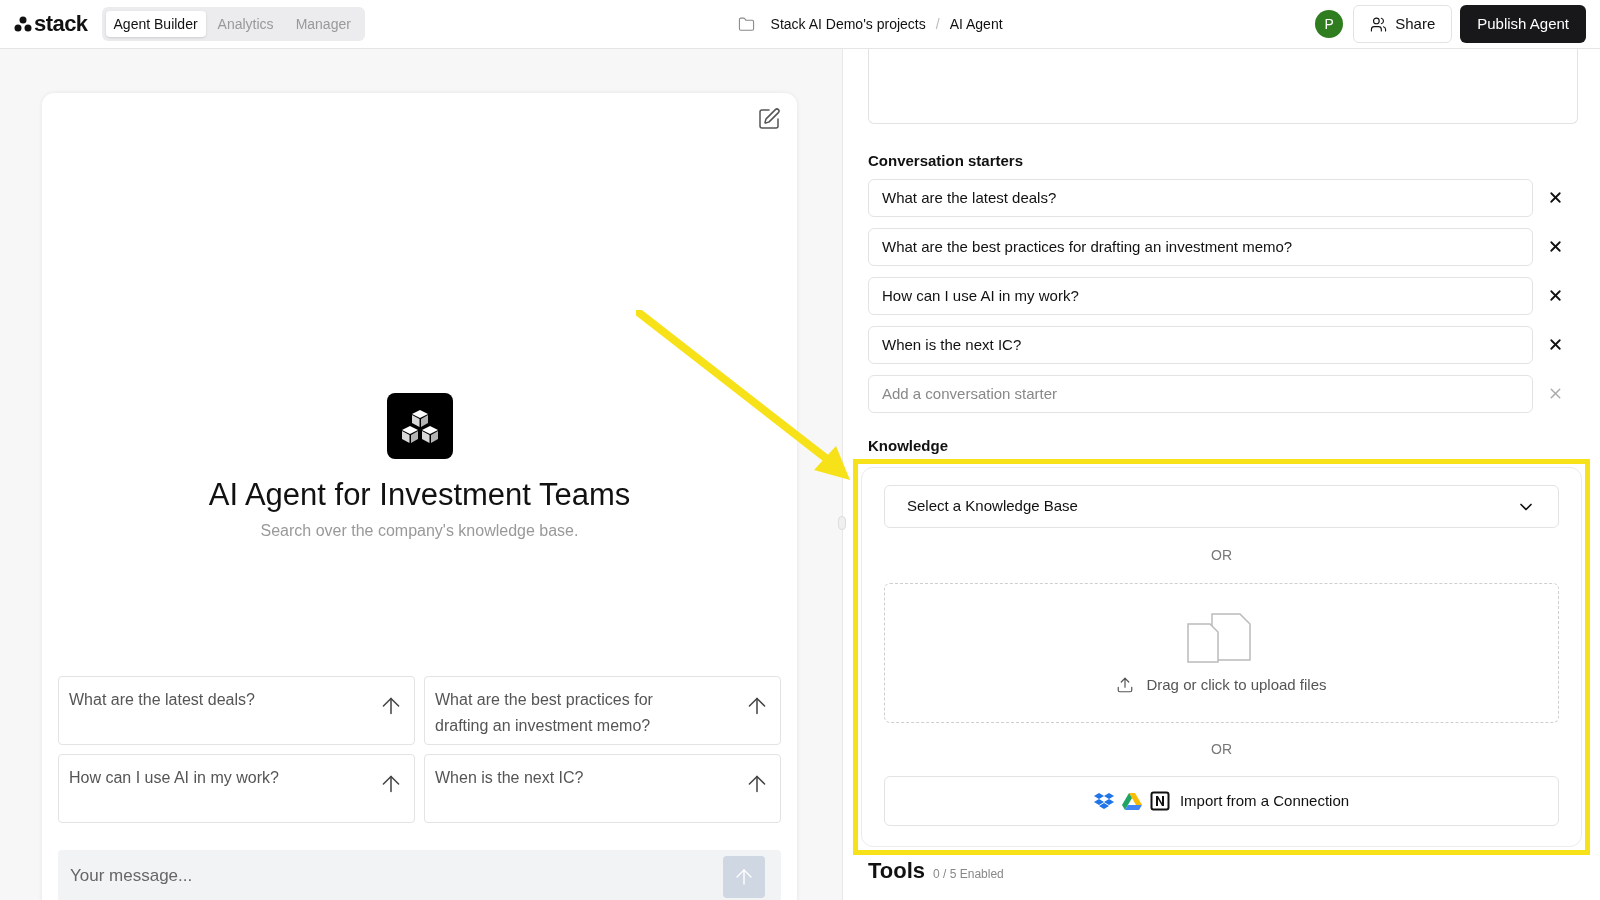 This screenshot has height=900, width=1600. I want to click on publish-button: Publish Agent, so click(1523, 24).